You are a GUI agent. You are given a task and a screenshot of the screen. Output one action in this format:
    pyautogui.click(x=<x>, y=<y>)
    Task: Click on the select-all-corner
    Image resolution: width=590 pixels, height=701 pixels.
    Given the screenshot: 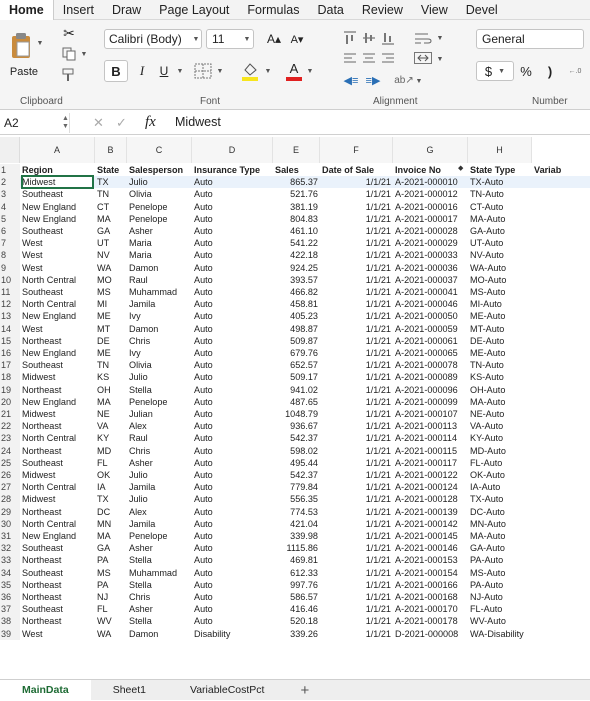 What is the action you would take?
    pyautogui.click(x=10, y=150)
    